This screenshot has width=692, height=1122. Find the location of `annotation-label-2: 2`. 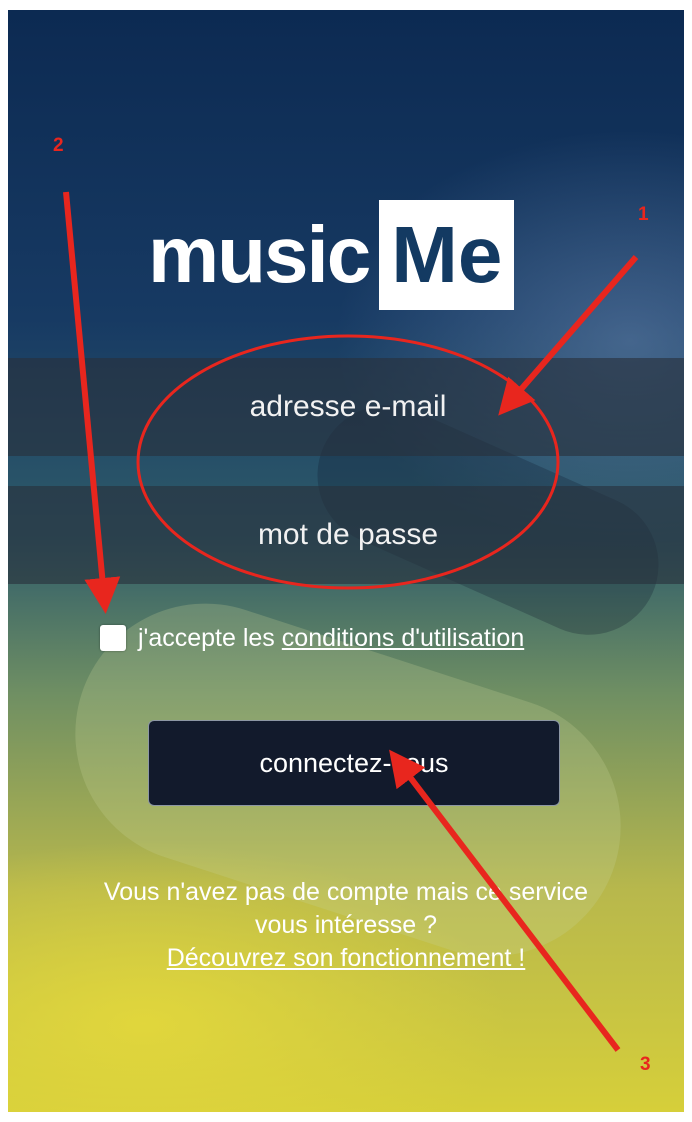

annotation-label-2: 2 is located at coordinates (58, 145).